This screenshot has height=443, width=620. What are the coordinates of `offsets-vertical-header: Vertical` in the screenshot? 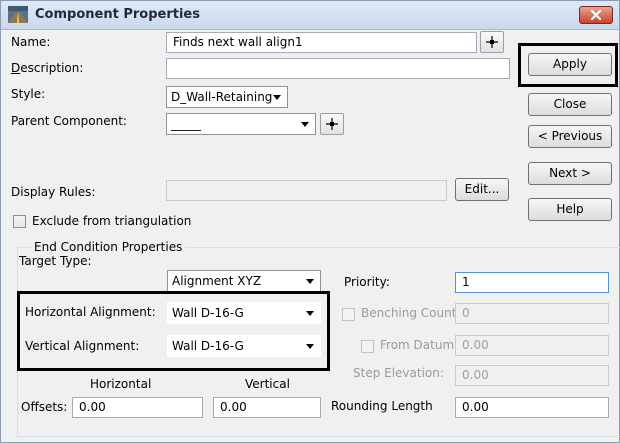 It's located at (267, 384).